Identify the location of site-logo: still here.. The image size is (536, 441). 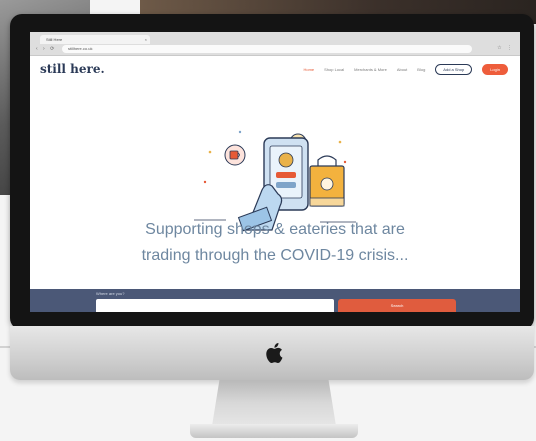
(72, 69).